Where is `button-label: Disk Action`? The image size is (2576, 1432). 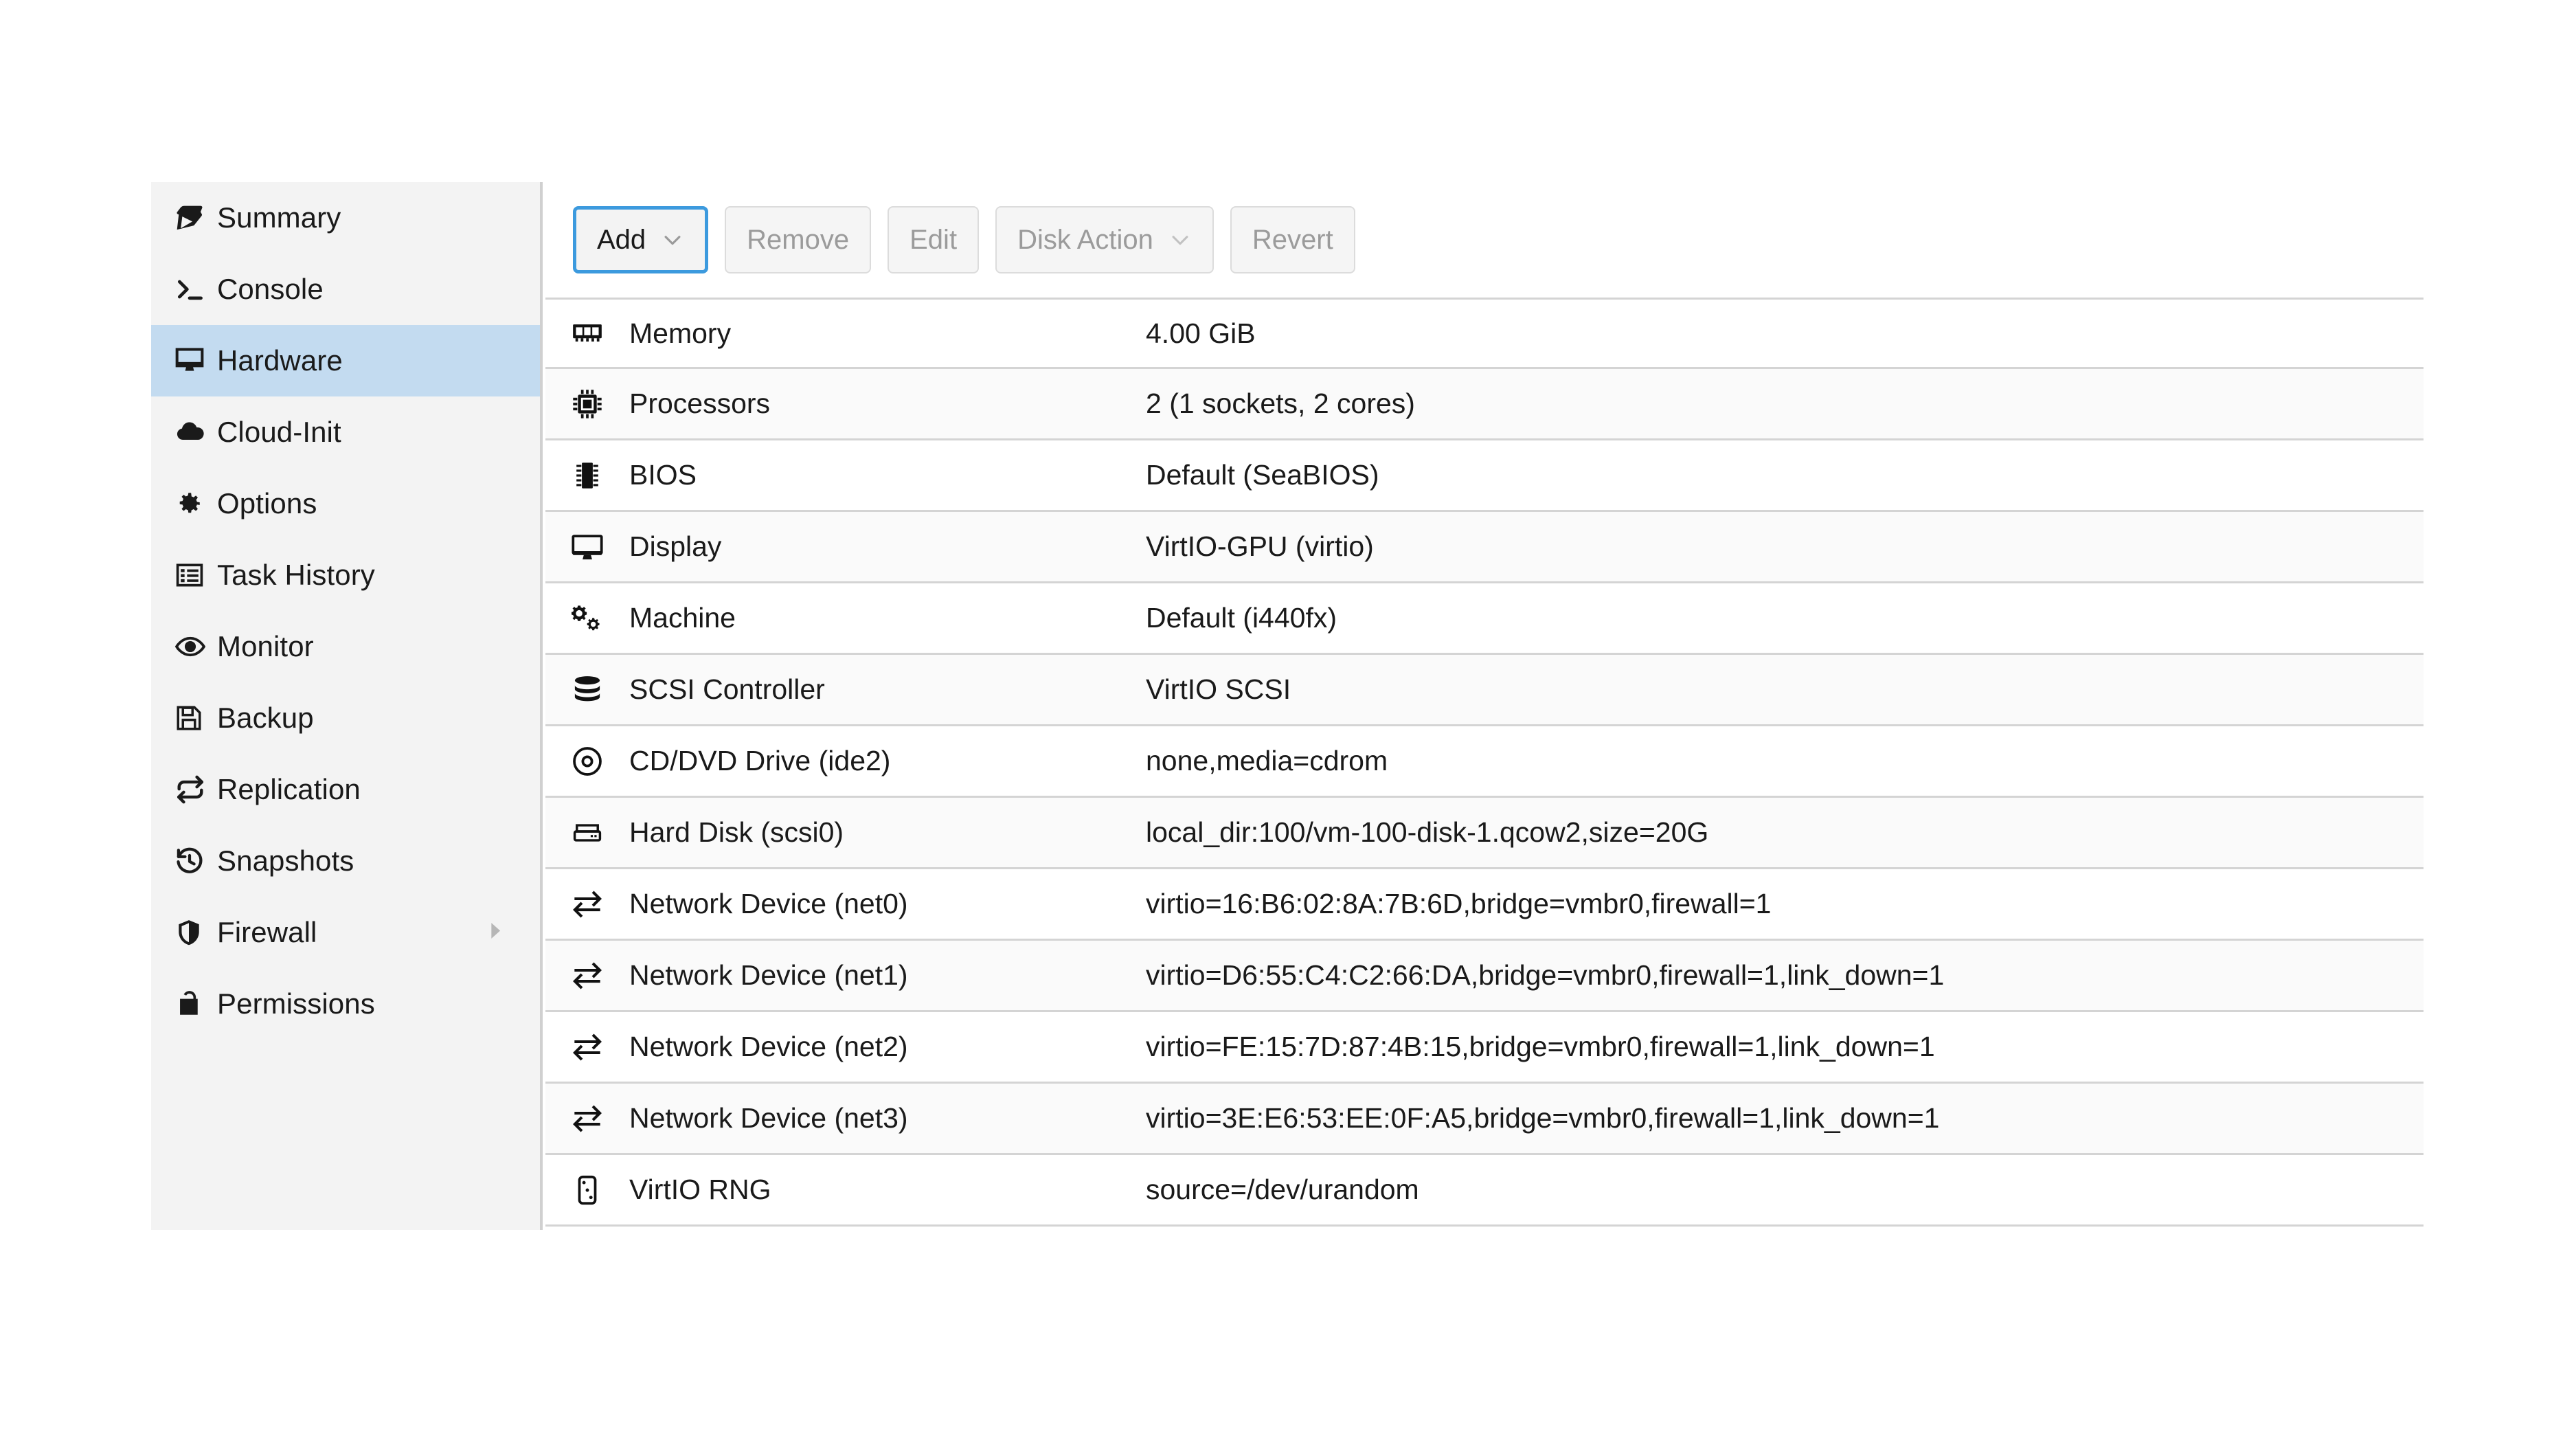
button-label: Disk Action is located at coordinates (1085, 239).